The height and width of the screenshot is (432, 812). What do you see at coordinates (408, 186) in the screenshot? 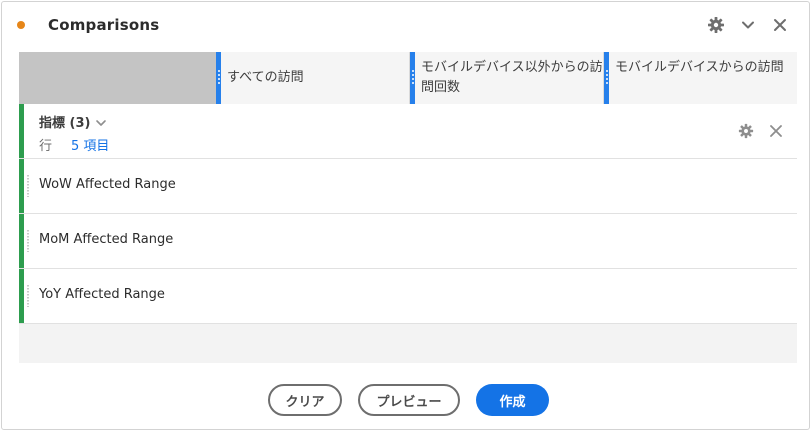
I see `table-row: WoW Affected Range` at bounding box center [408, 186].